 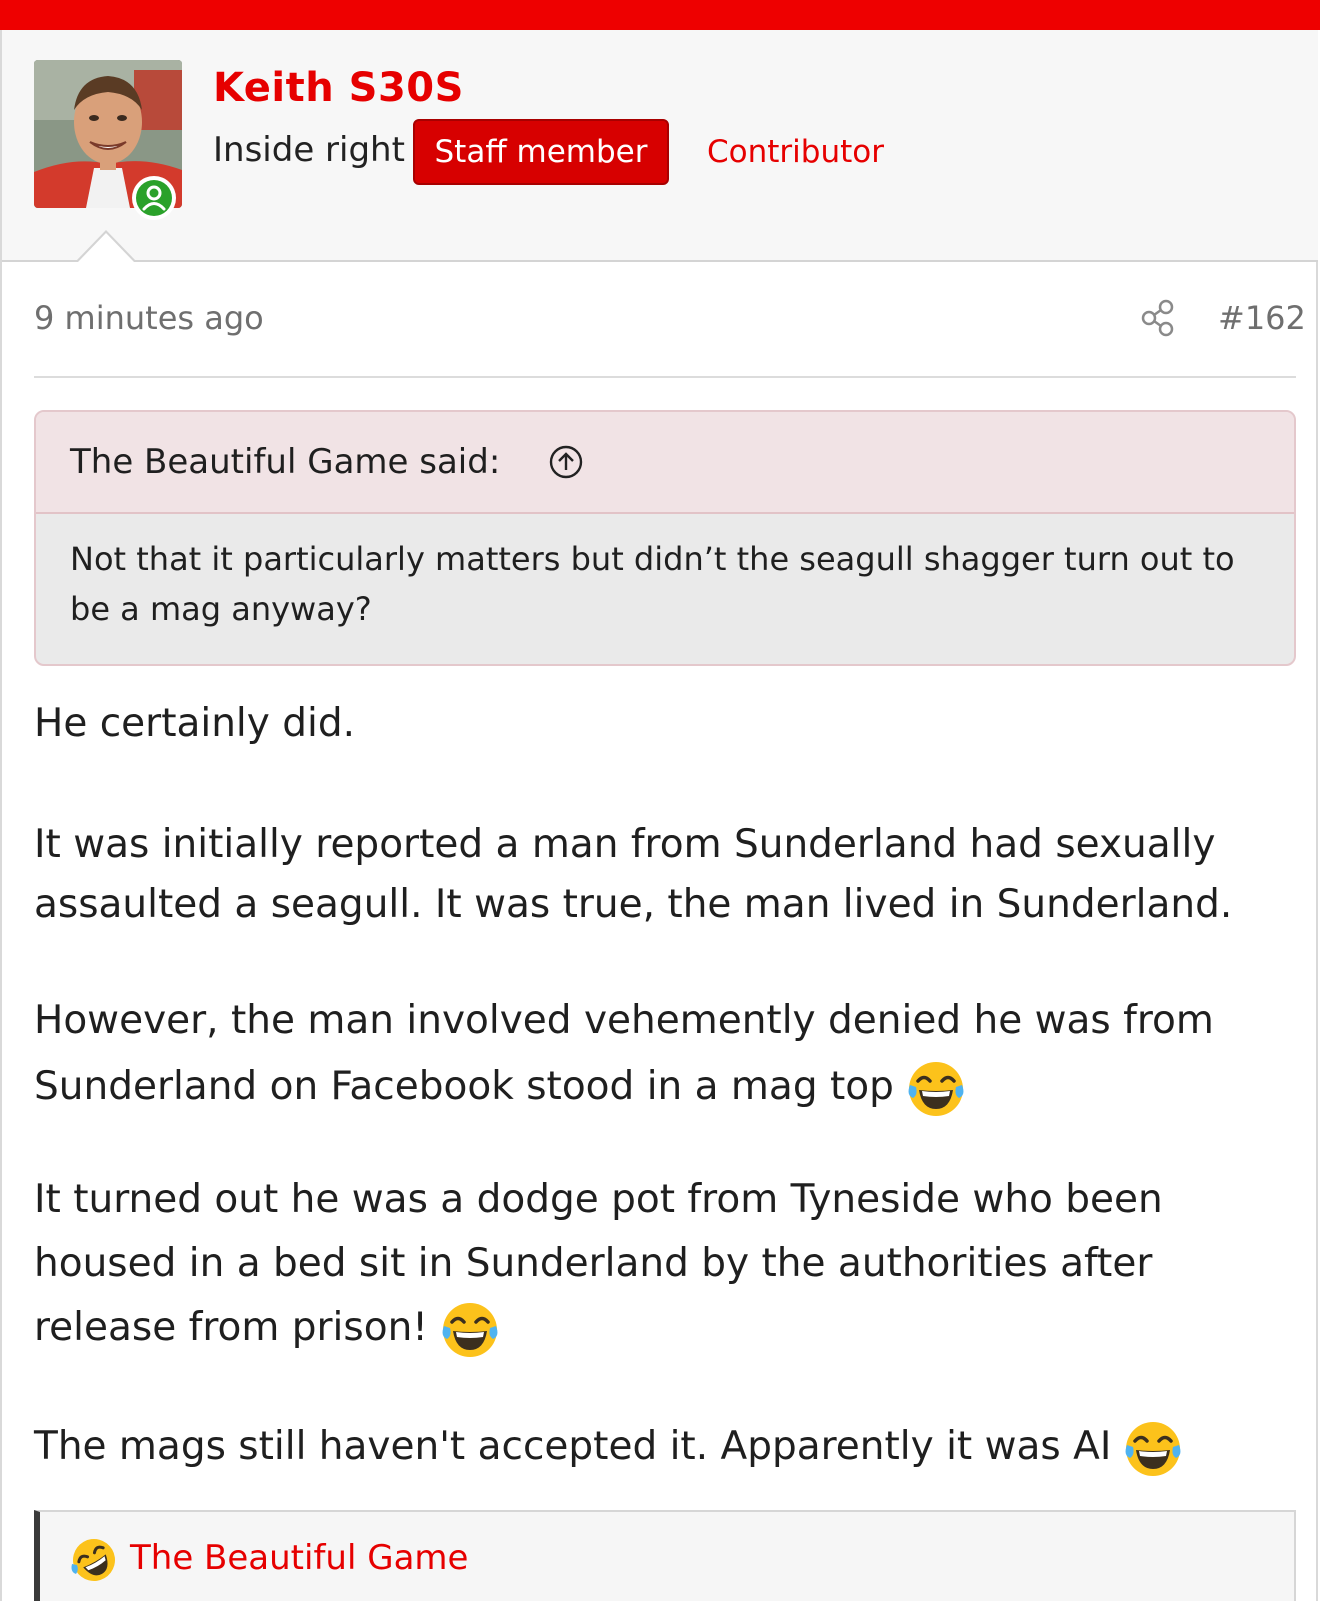 I want to click on online-status-badge, so click(x=154, y=198).